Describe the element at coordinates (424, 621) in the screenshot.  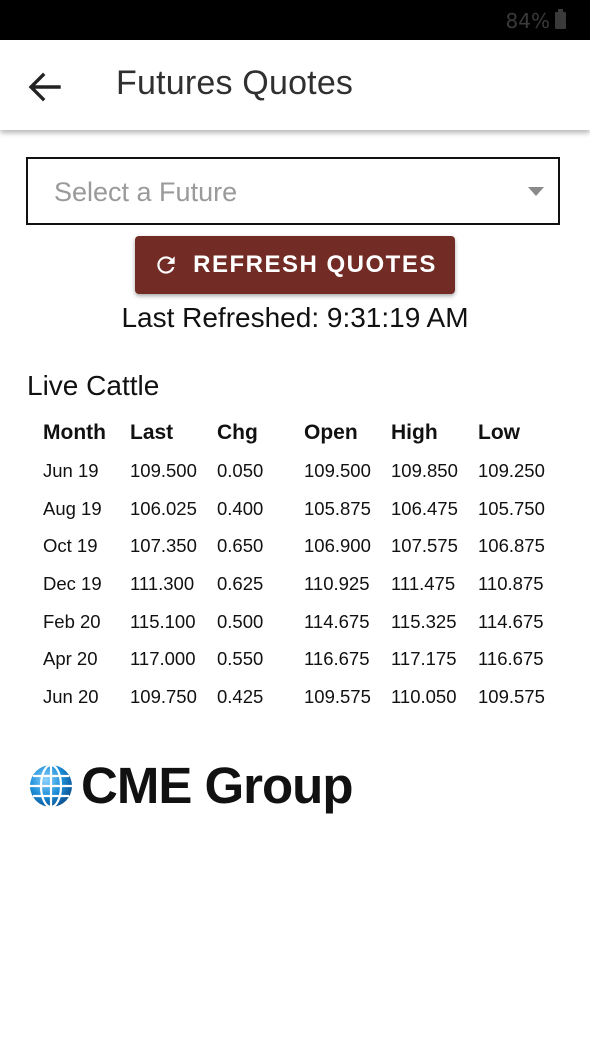
I see `cell-high: 115.325` at that location.